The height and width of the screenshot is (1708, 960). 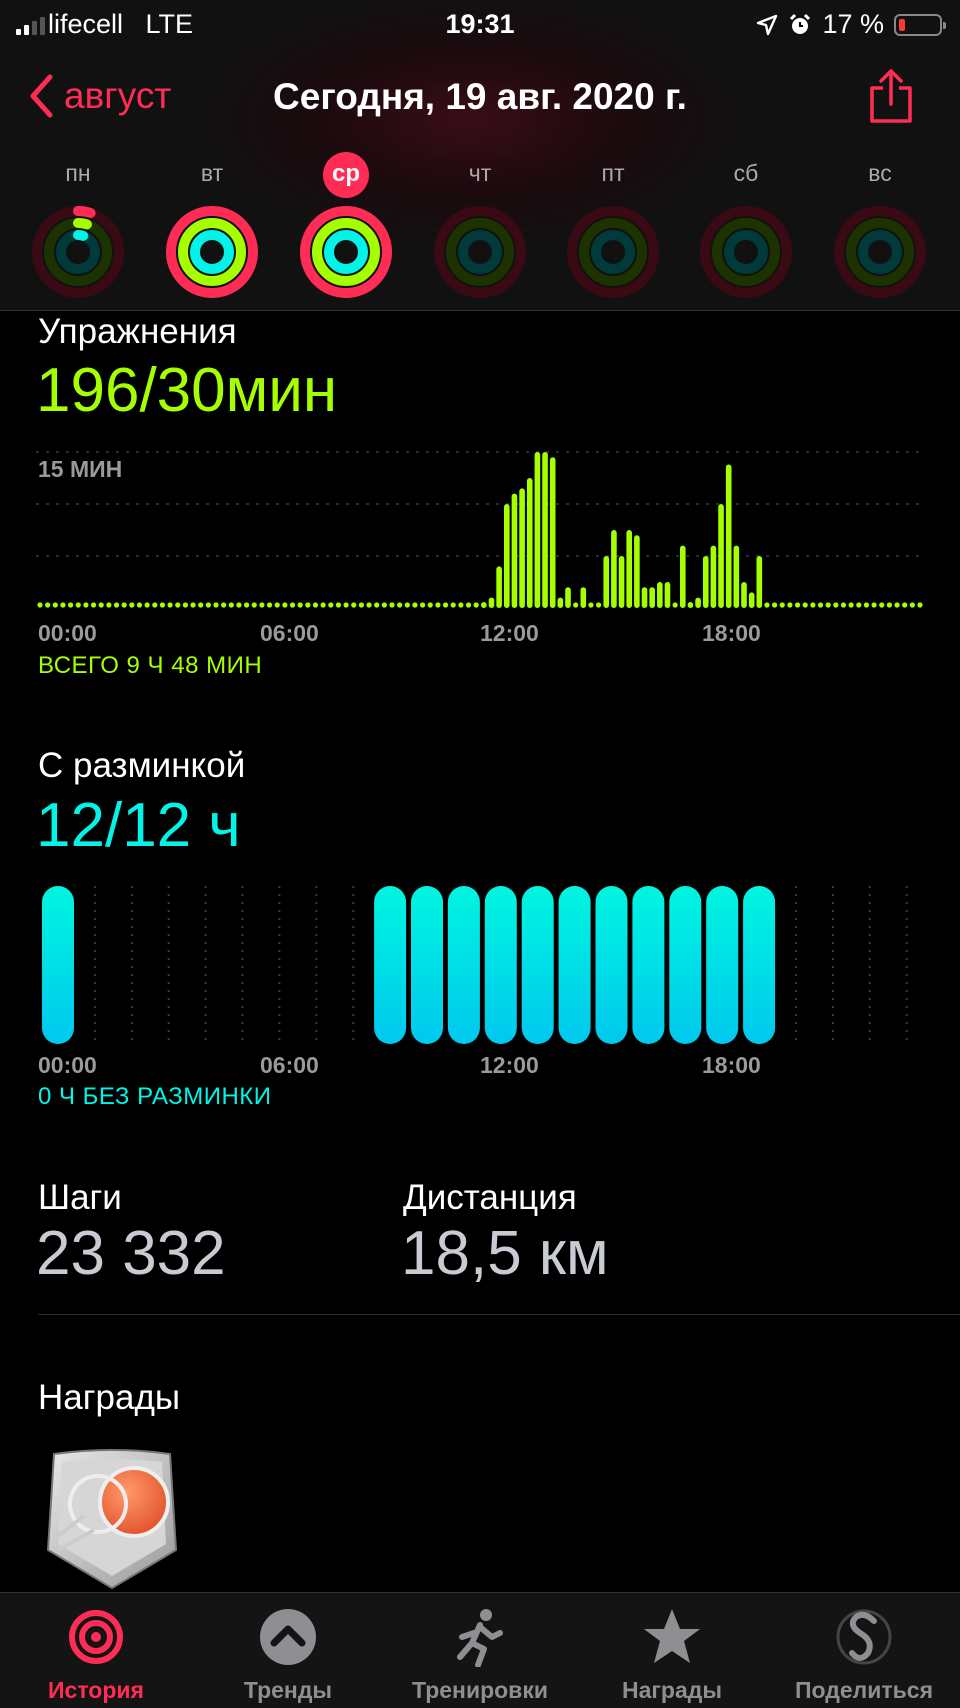 What do you see at coordinates (67, 1065) in the screenshot?
I see `stand-axis-0: 00:00` at bounding box center [67, 1065].